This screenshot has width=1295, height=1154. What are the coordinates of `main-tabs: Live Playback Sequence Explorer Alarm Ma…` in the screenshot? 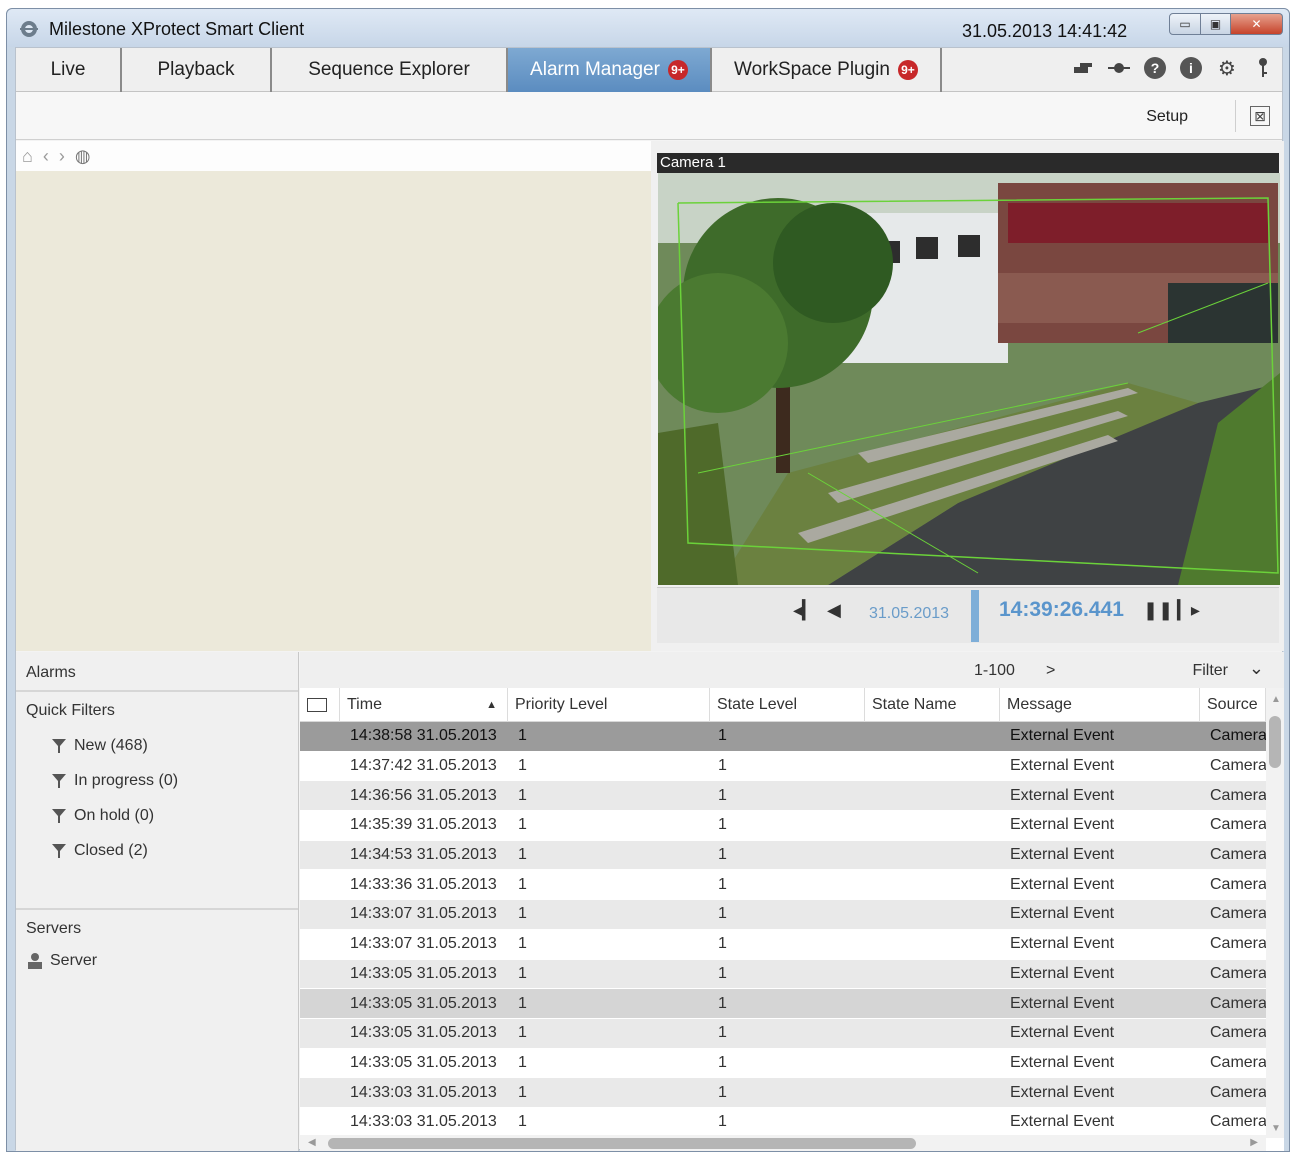 It's located at (649, 70).